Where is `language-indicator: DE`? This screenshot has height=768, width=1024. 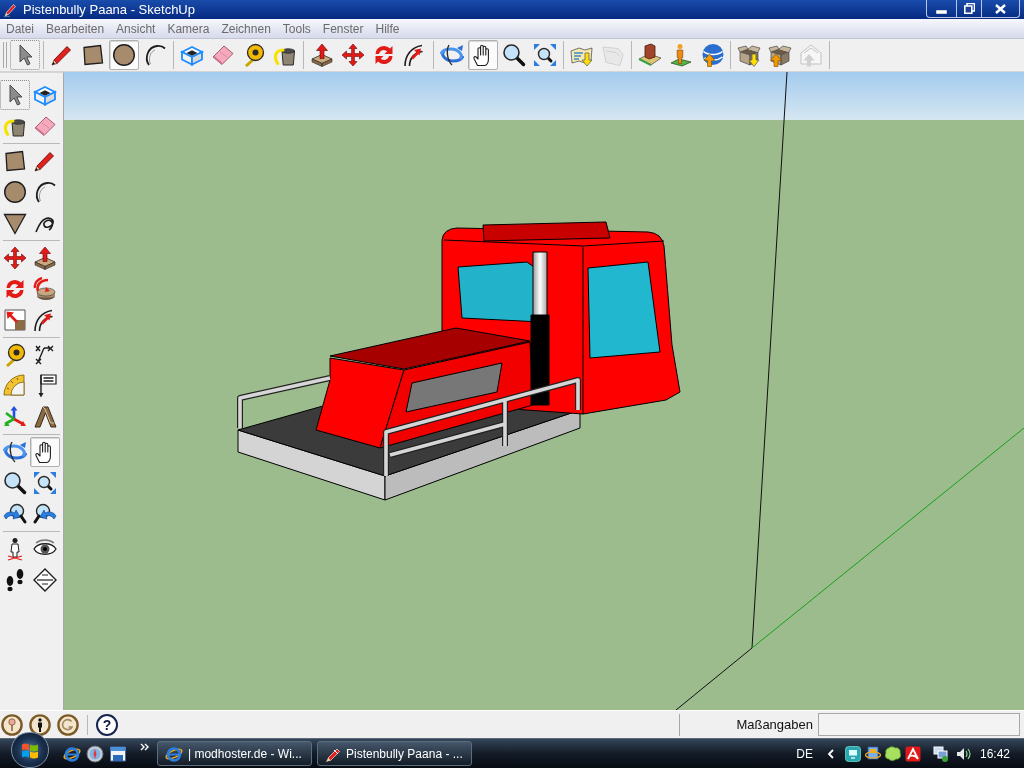
language-indicator: DE is located at coordinates (804, 753).